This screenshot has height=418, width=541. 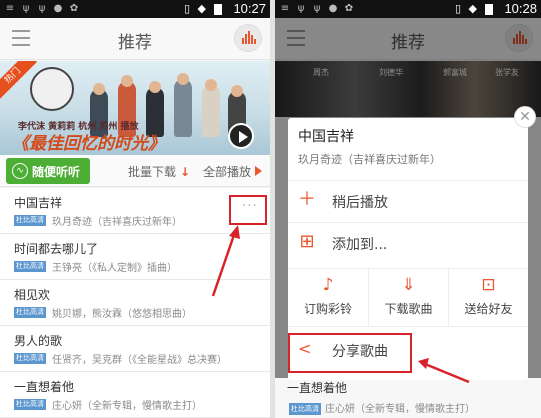 I want to click on song-title: 中国吉祥, so click(x=38, y=203).